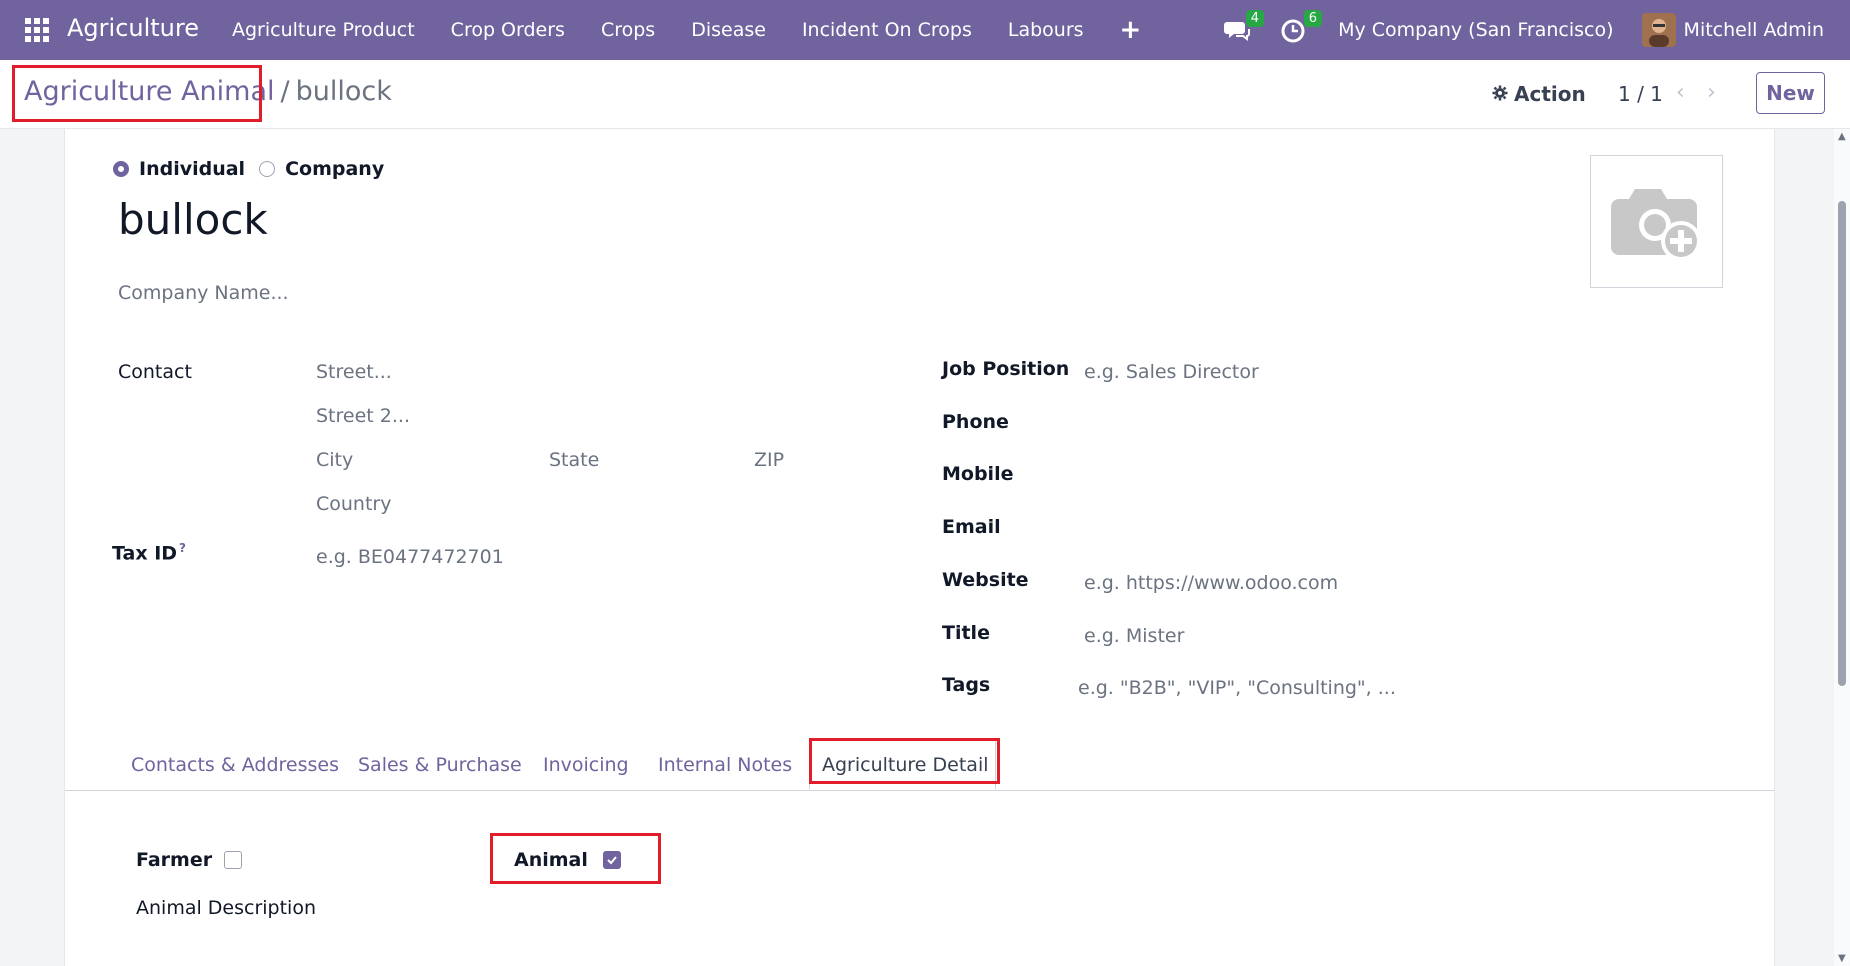 The image size is (1850, 966). What do you see at coordinates (353, 504) in the screenshot?
I see `country-select: Country` at bounding box center [353, 504].